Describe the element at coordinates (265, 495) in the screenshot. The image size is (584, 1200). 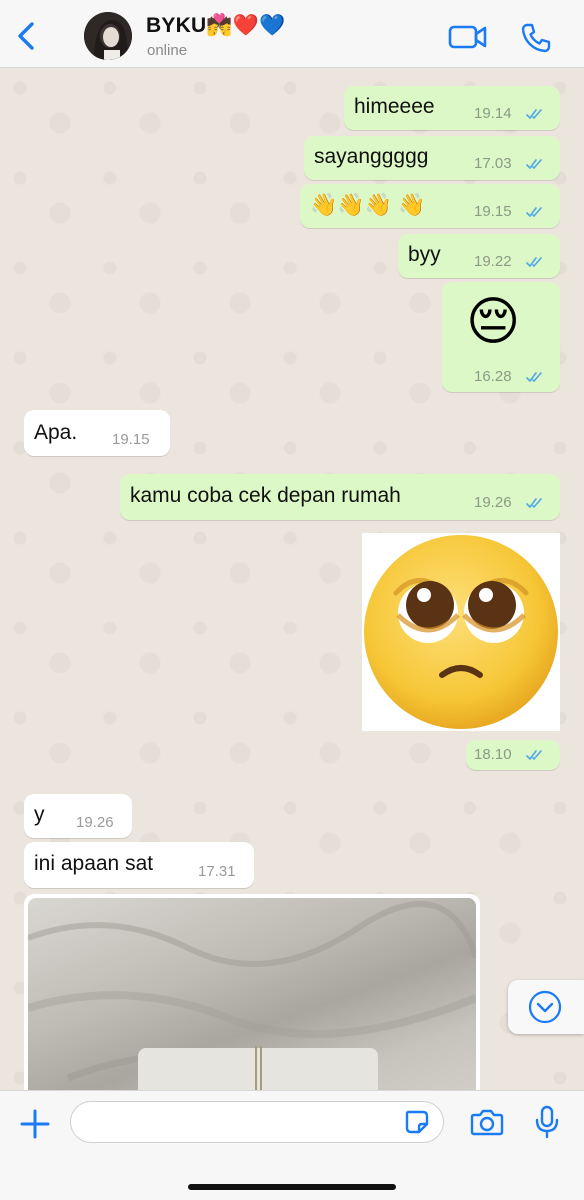
I see `message-text: kamu coba cek depan rumah` at that location.